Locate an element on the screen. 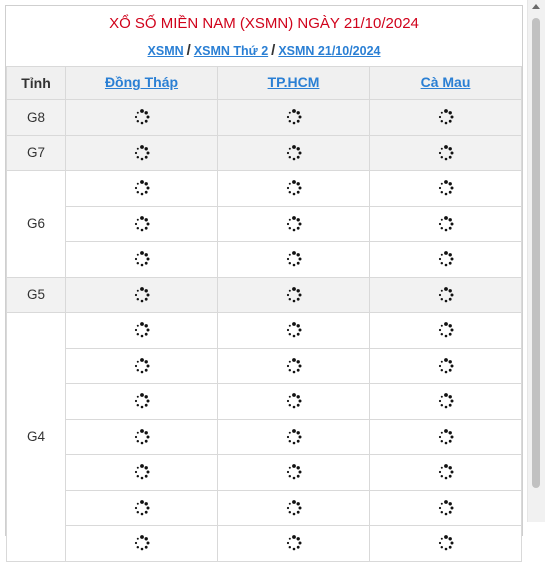 The width and height of the screenshot is (545, 562). province-link-tphcm: TP.HCM is located at coordinates (294, 82).